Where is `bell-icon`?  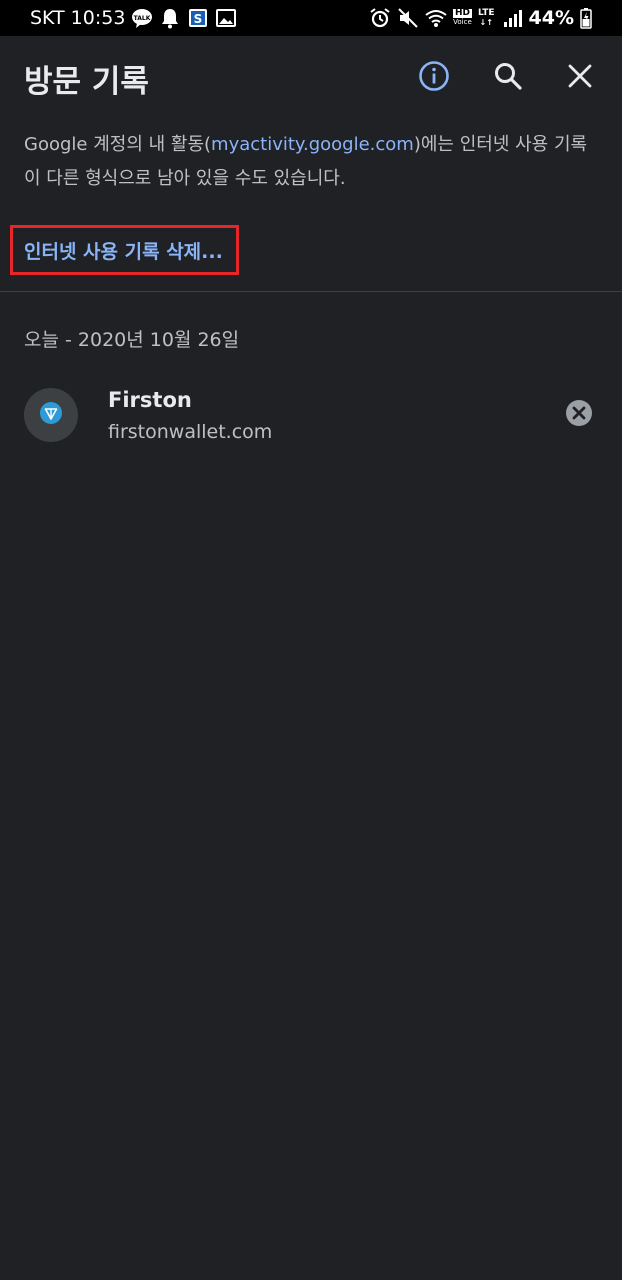
bell-icon is located at coordinates (170, 18).